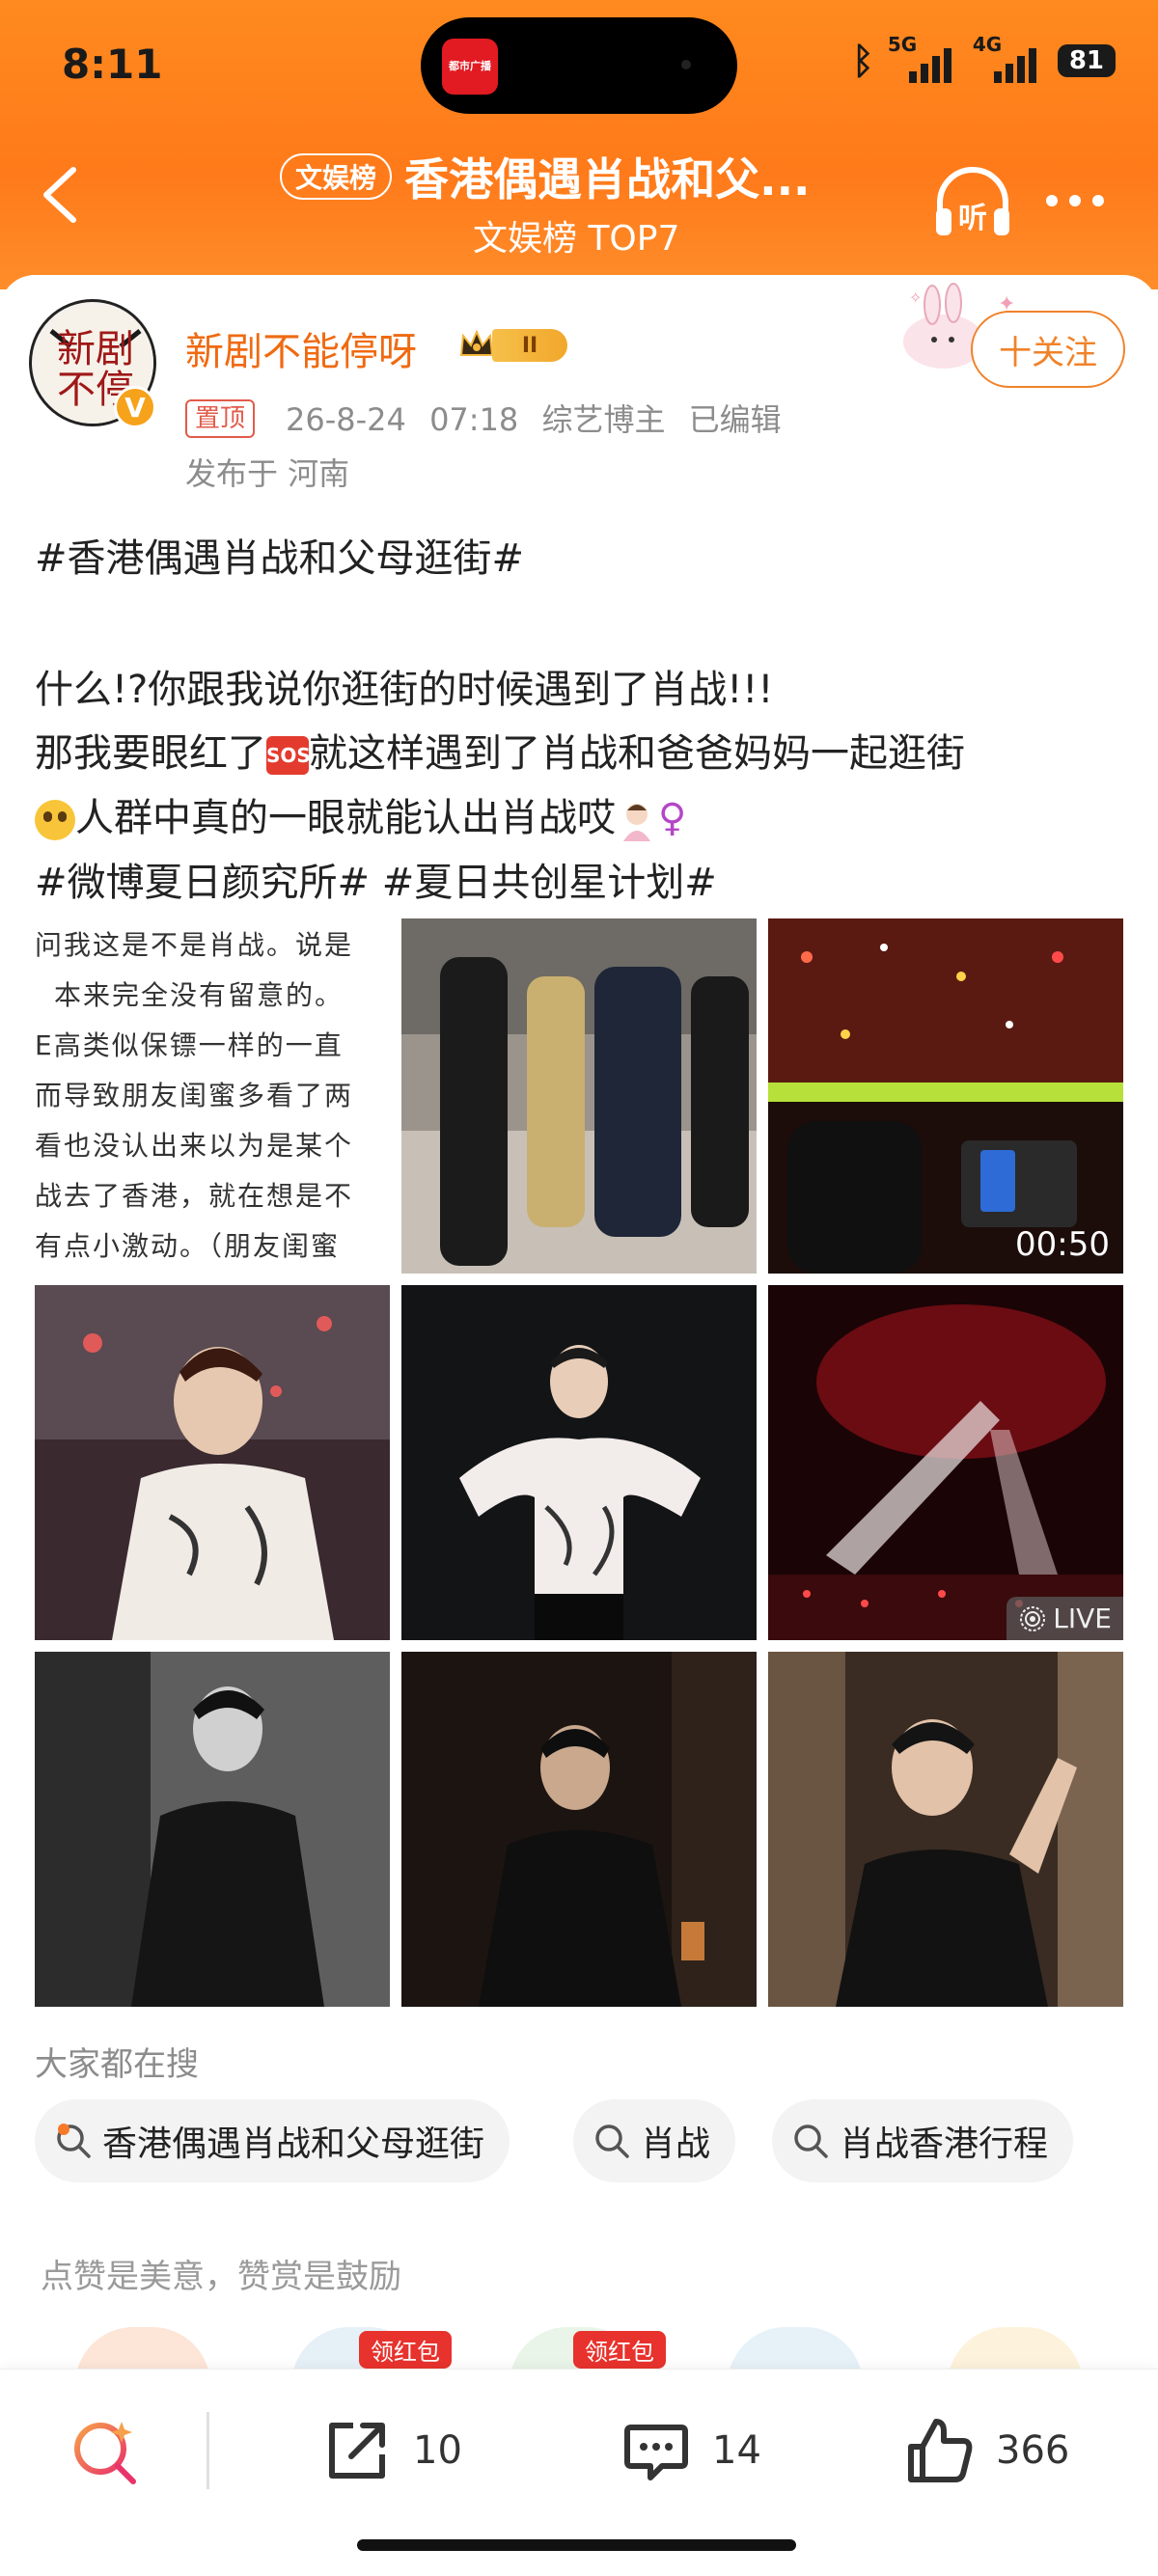 The height and width of the screenshot is (2576, 1158). What do you see at coordinates (863, 61) in the screenshot?
I see `bluetooth-icon: ᛒ` at bounding box center [863, 61].